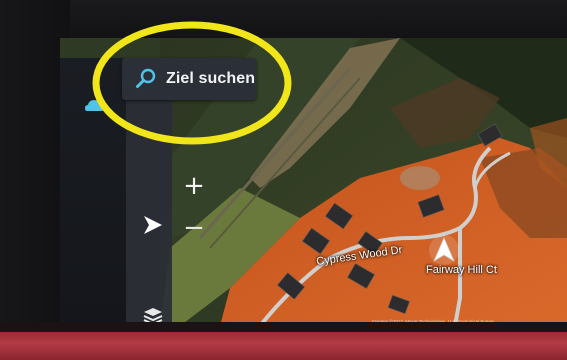  What do you see at coordinates (95, 105) in the screenshot?
I see `cloud-status-icon` at bounding box center [95, 105].